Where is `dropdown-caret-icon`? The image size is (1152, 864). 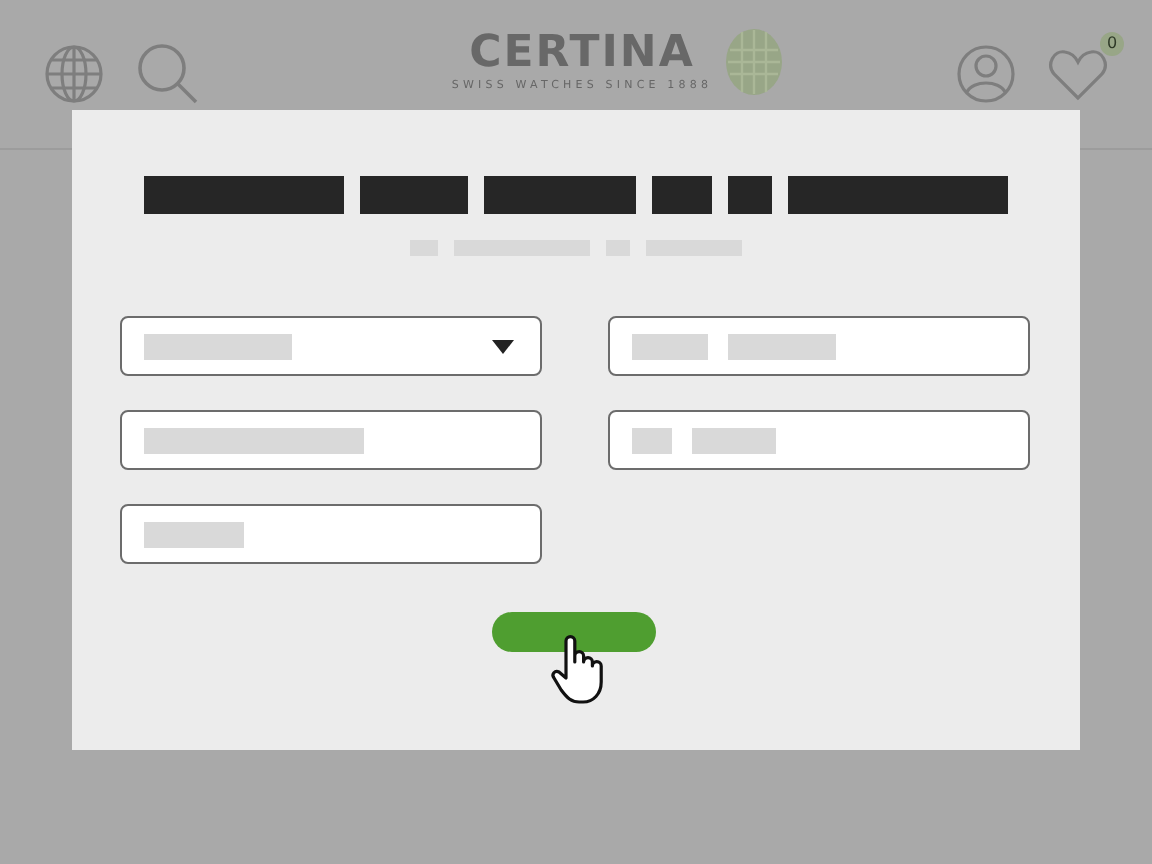 dropdown-caret-icon is located at coordinates (503, 347).